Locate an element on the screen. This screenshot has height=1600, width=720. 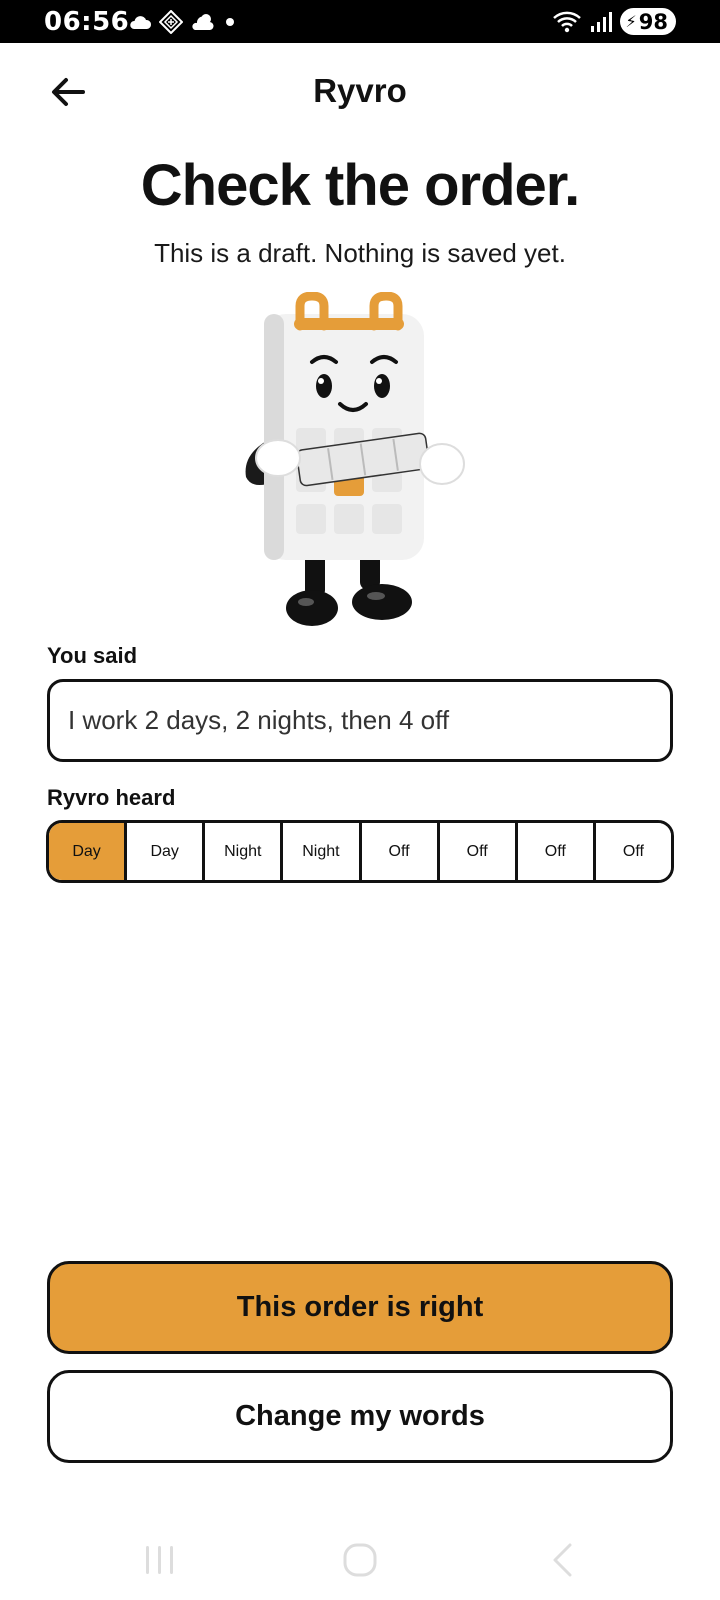
home-icon is located at coordinates (360, 1560).